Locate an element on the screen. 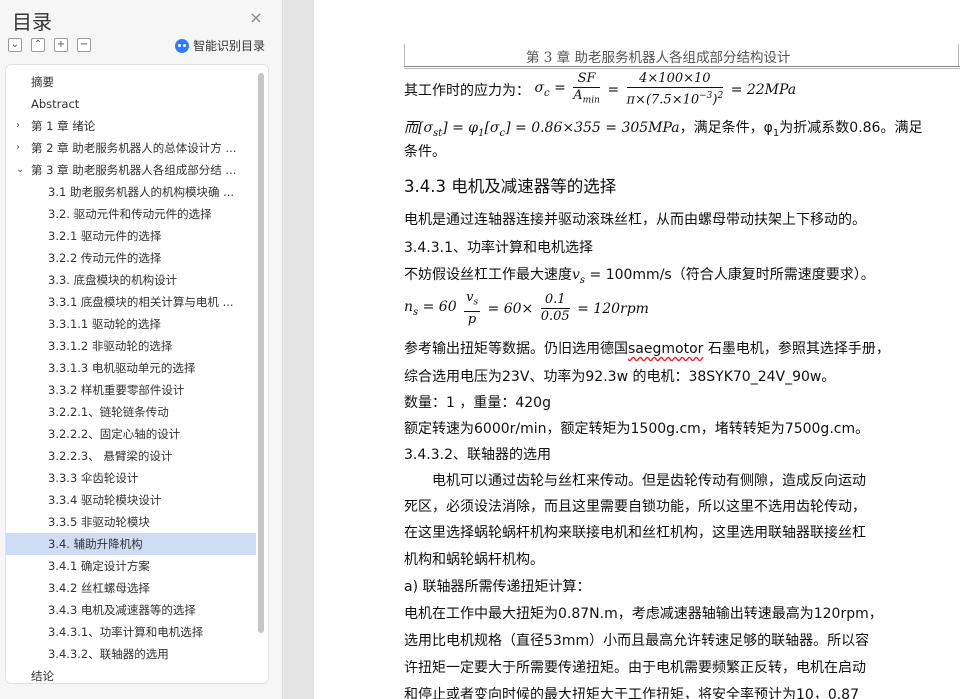 The width and height of the screenshot is (960, 699). stress-formula-prefix: 其工作时的应力为： is located at coordinates (467, 90).